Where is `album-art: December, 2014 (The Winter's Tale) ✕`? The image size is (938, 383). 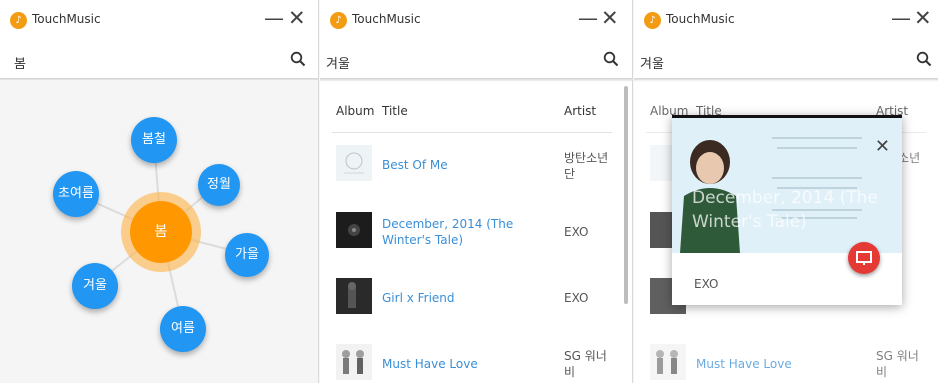 album-art: December, 2014 (The Winter's Tale) ✕ is located at coordinates (787, 184).